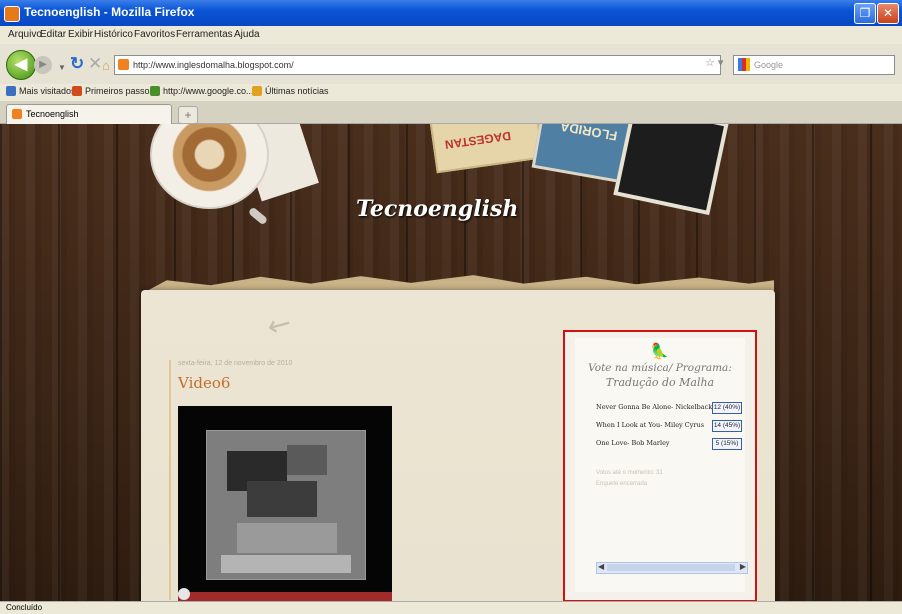 The height and width of the screenshot is (614, 902). What do you see at coordinates (47, 91) in the screenshot?
I see `bookmark-label: Mais visitados` at bounding box center [47, 91].